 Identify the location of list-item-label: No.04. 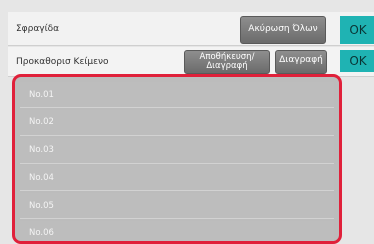
(41, 177).